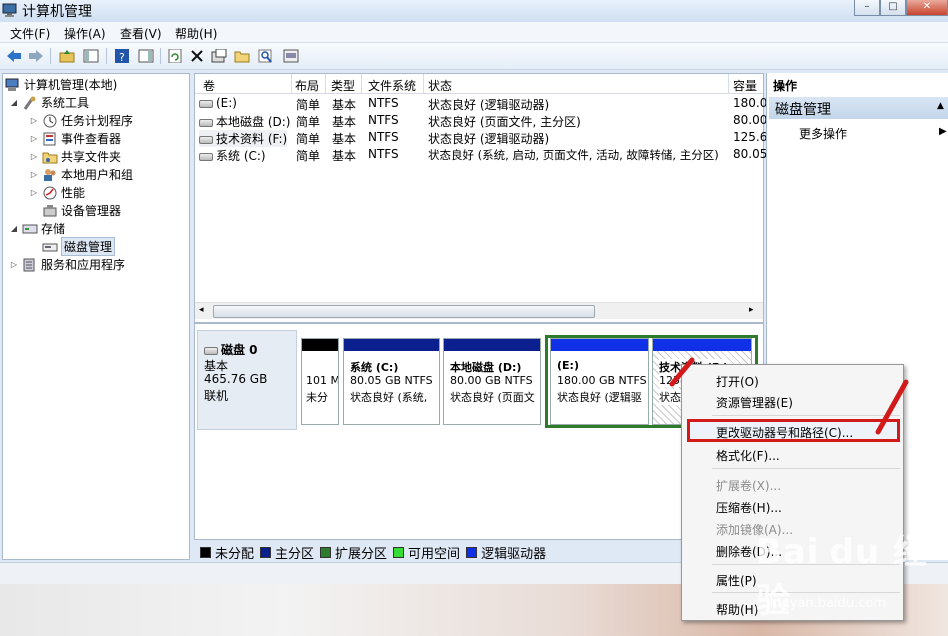 This screenshot has width=948, height=636. What do you see at coordinates (826, 603) in the screenshot?
I see `watermark-url: jingyan.baidu.com` at bounding box center [826, 603].